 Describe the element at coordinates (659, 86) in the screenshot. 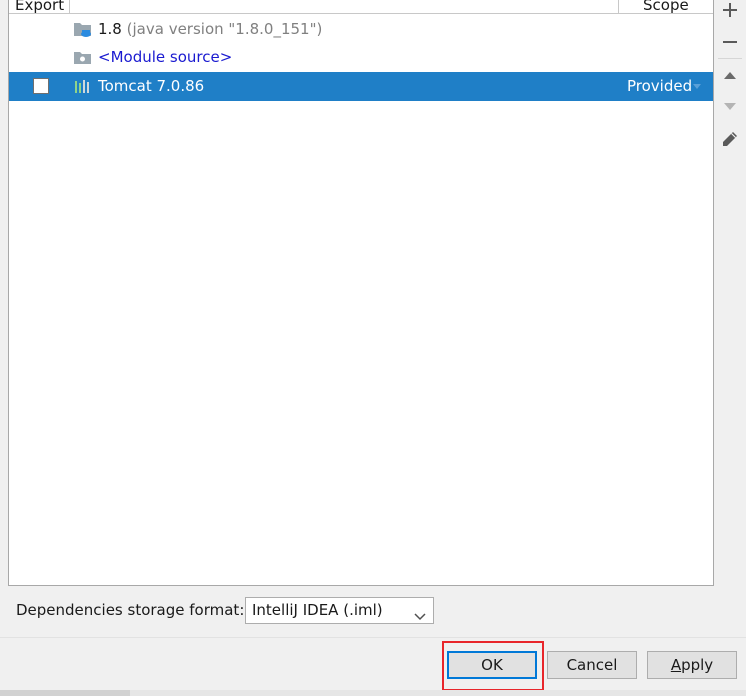

I see `scope-dropdown: Provided` at that location.